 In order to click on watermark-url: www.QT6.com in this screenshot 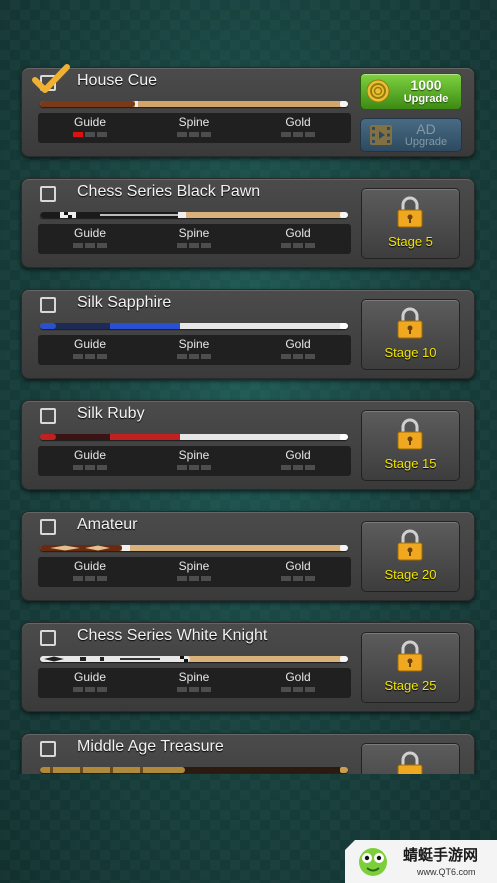, I will do `click(446, 872)`.